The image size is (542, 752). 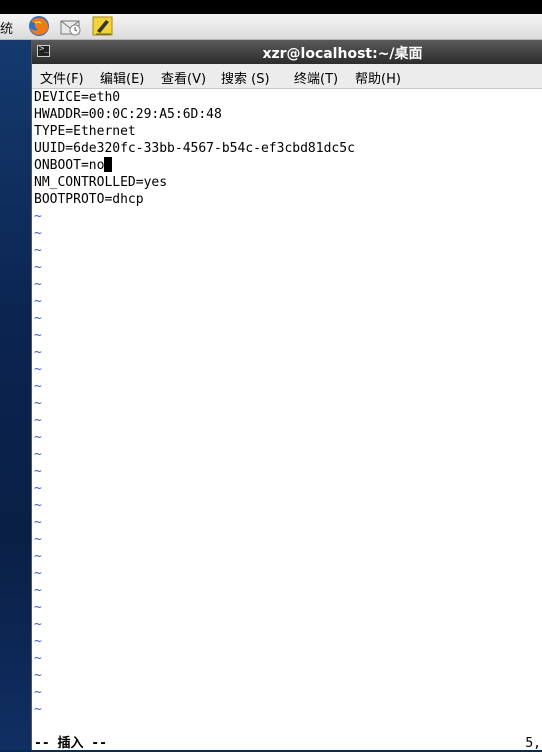 I want to click on menu-bar: 文件(F) 编辑(E) 查看(V) 搜索 (S) 终端(T) 帮助(H), so click(x=287, y=76).